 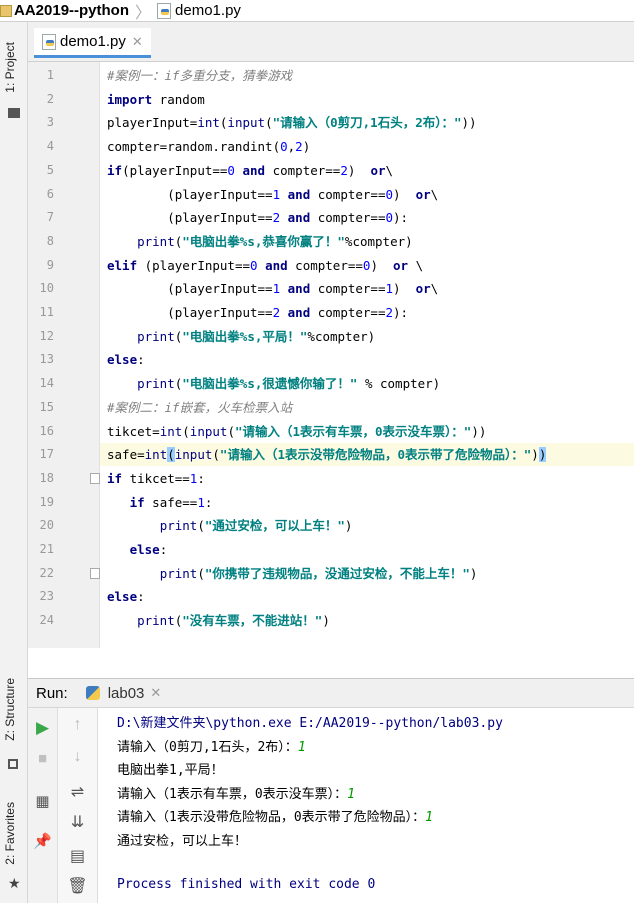 I want to click on code-token: "你携带了违规物品，没通过安检，不能上车！", so click(x=337, y=573).